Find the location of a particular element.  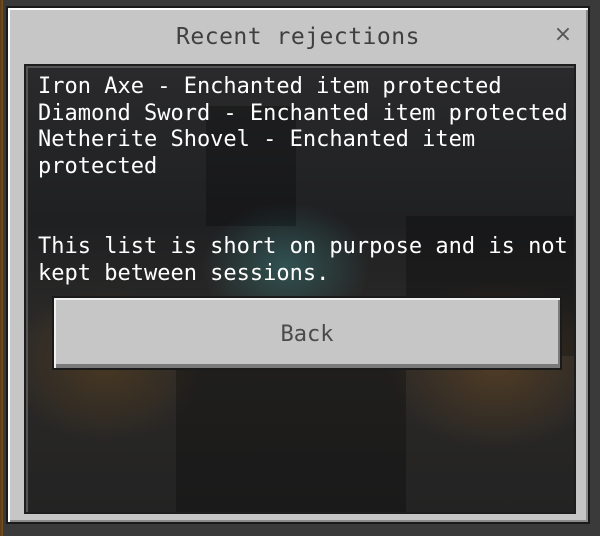

list-item: Diamond Sword - Enchanted item protected is located at coordinates (303, 113).